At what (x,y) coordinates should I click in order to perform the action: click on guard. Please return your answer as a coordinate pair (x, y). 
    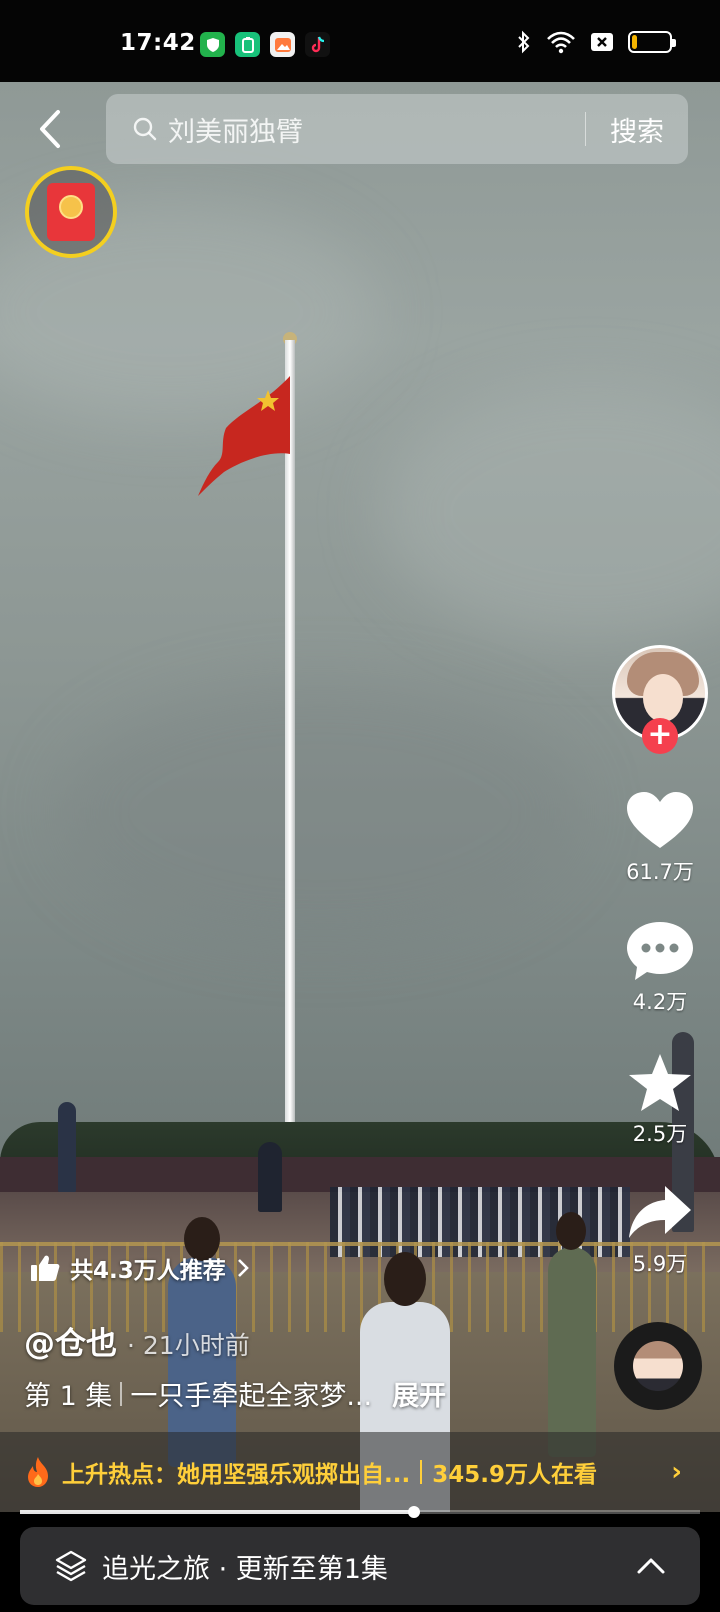
    Looking at the image, I should click on (270, 1177).